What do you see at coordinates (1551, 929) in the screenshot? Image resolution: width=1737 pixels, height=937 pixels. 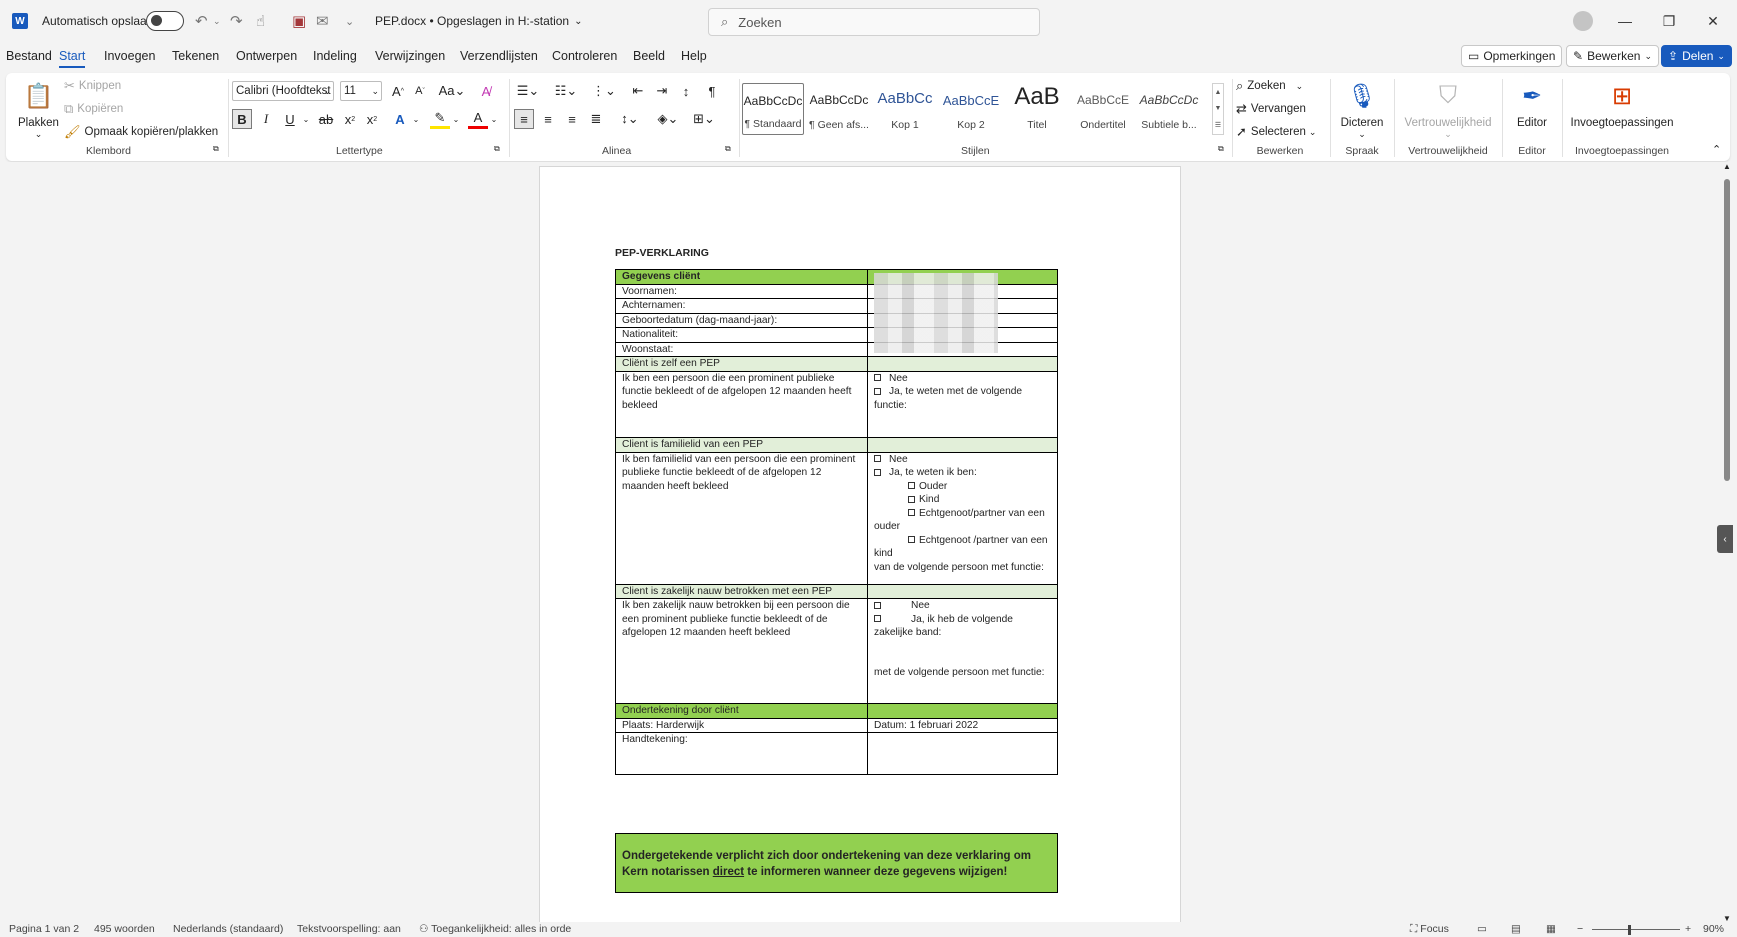 I see `web-layout-icon: ▦` at bounding box center [1551, 929].